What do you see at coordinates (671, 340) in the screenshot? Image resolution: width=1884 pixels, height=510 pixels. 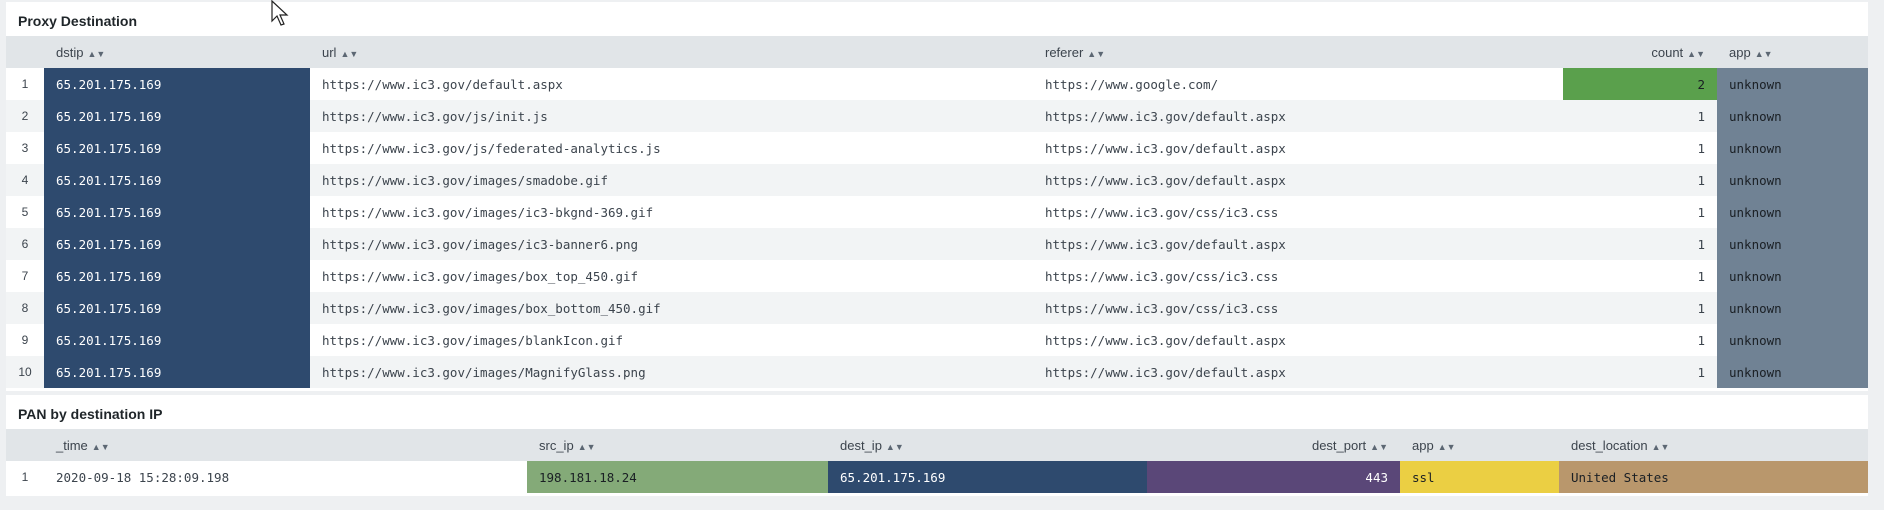 I see `url-cell: https://www.ic3.gov/images/blankIcon.gif` at bounding box center [671, 340].